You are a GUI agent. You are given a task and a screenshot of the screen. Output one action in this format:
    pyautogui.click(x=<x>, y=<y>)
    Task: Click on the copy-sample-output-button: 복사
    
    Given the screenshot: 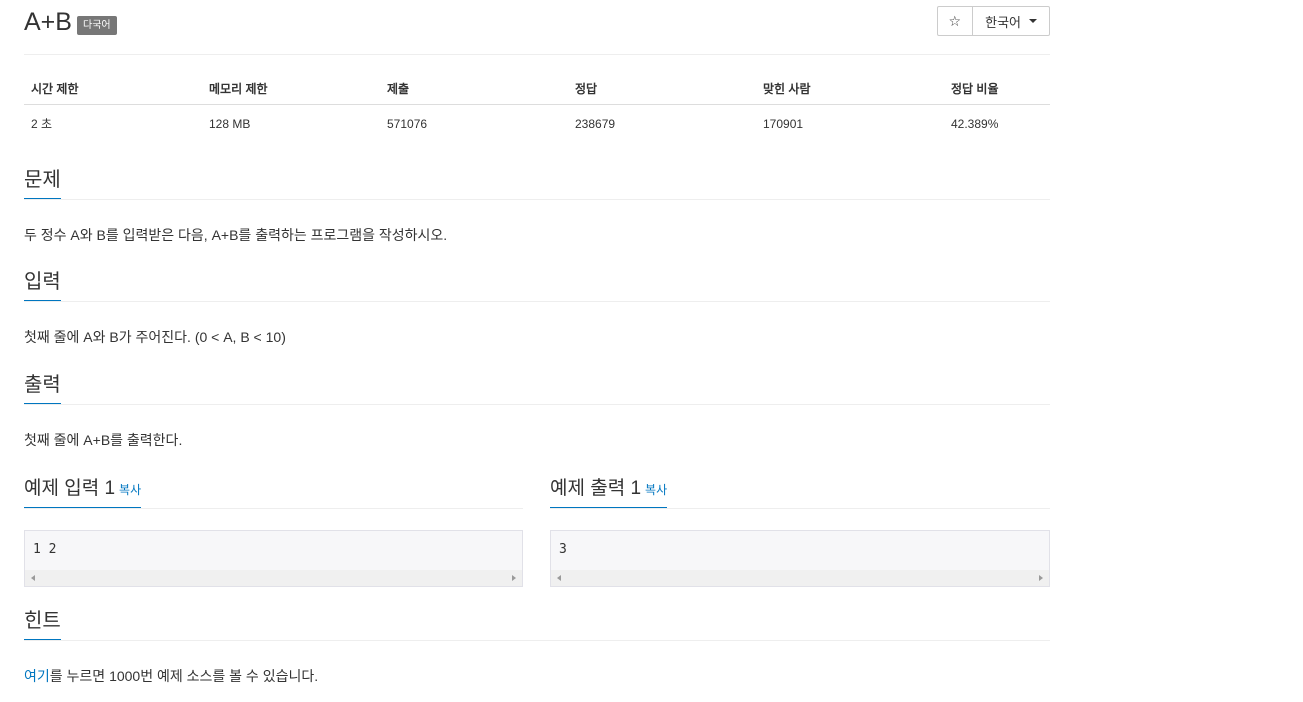 What is the action you would take?
    pyautogui.click(x=656, y=490)
    